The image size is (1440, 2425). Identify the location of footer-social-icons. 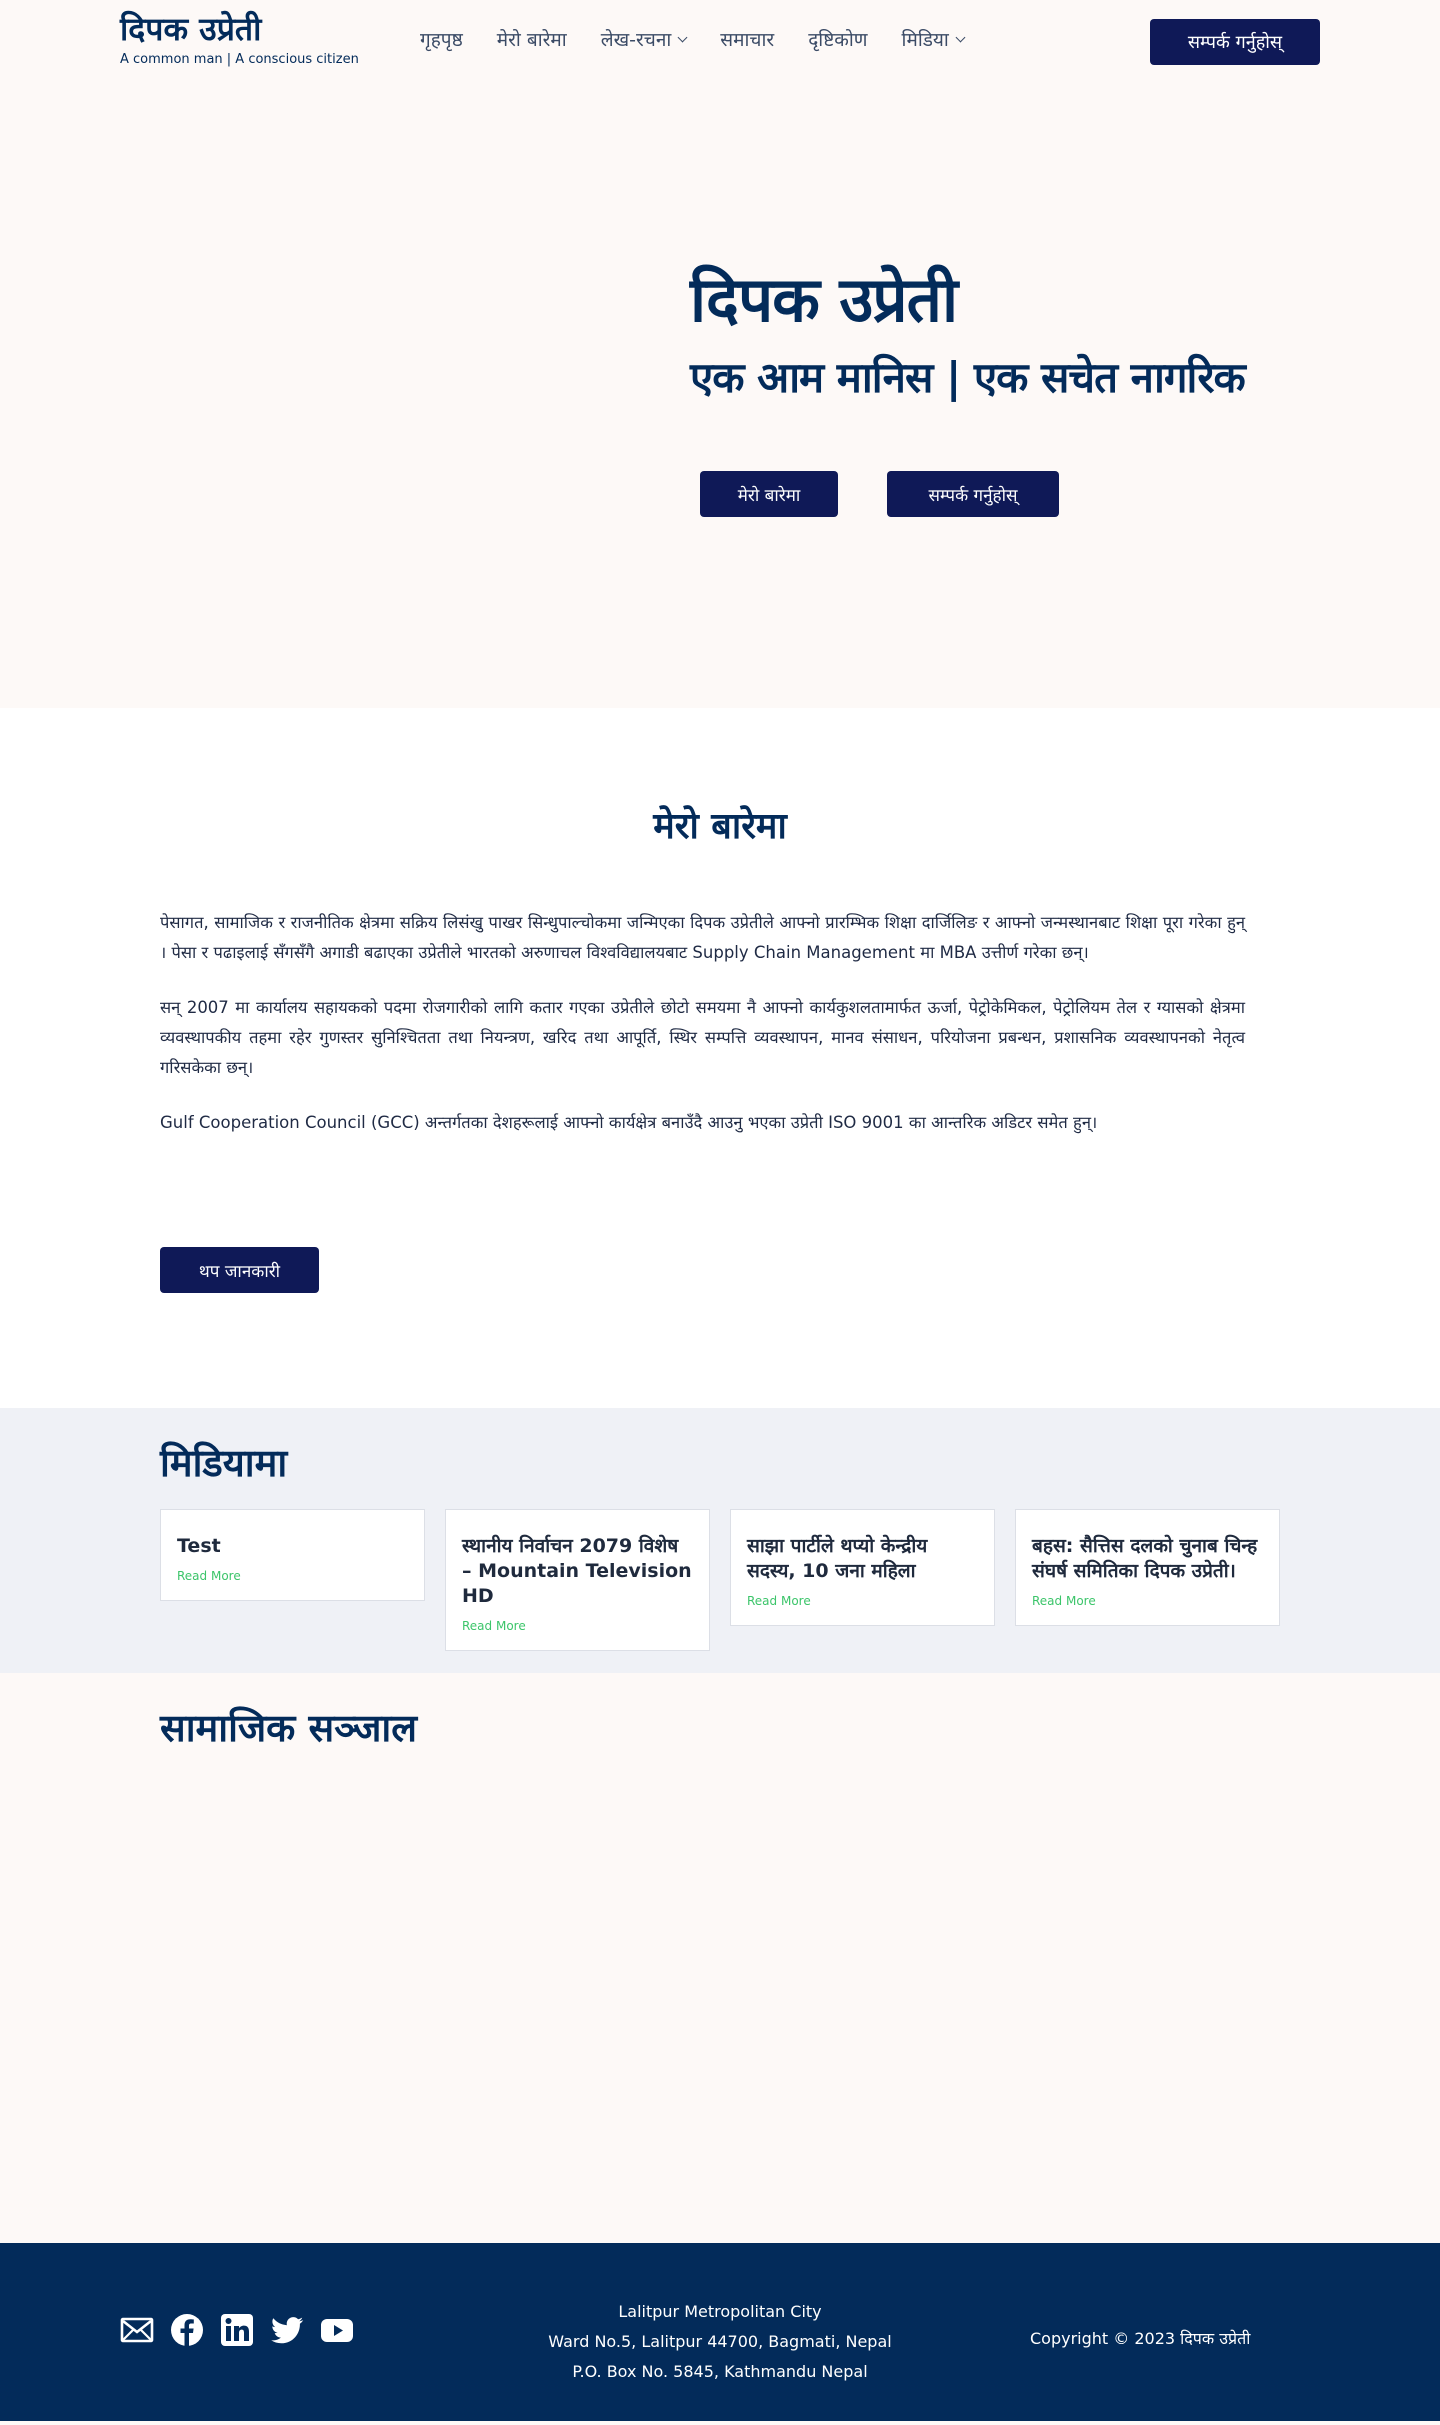
(237, 2330).